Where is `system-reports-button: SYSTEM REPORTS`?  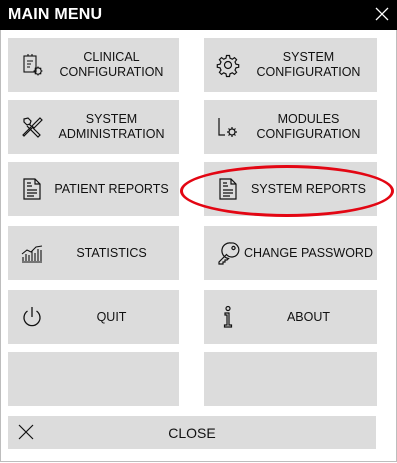 system-reports-button: SYSTEM REPORTS is located at coordinates (290, 189).